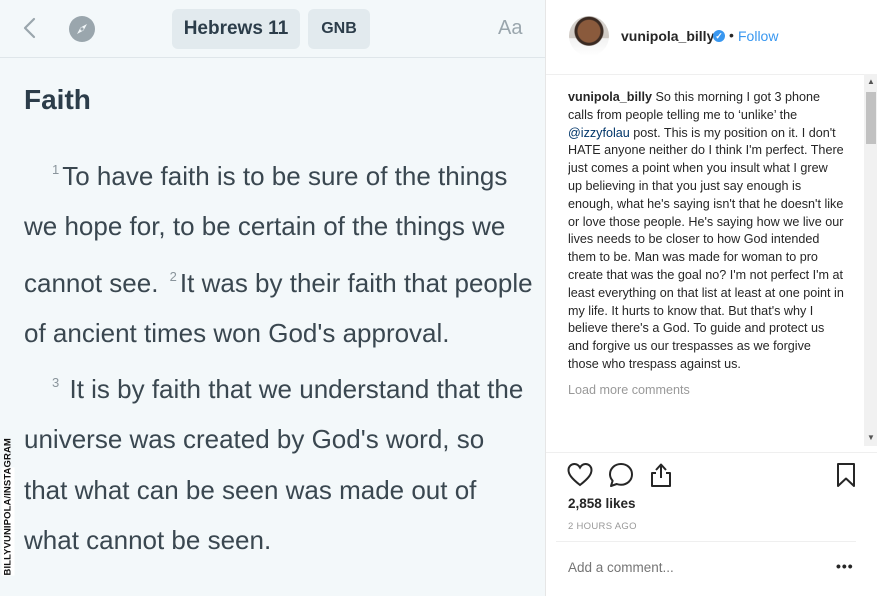  What do you see at coordinates (339, 29) in the screenshot?
I see `version-selector: GNB` at bounding box center [339, 29].